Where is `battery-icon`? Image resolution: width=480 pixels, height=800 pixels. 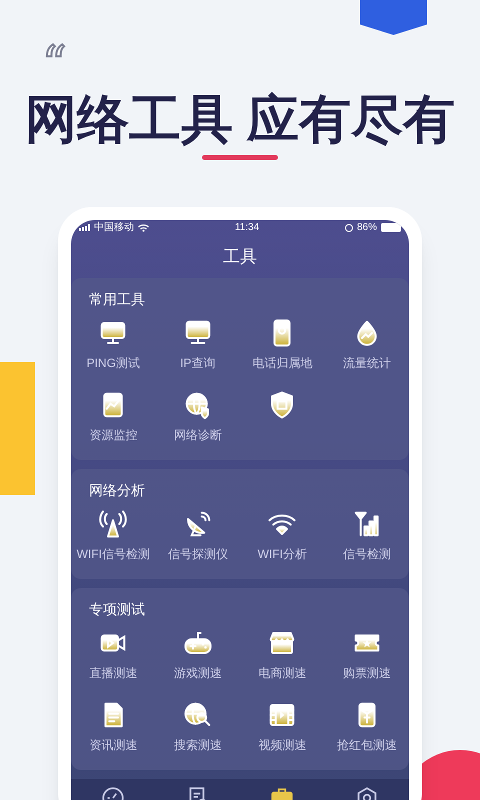
battery-icon is located at coordinates (391, 227).